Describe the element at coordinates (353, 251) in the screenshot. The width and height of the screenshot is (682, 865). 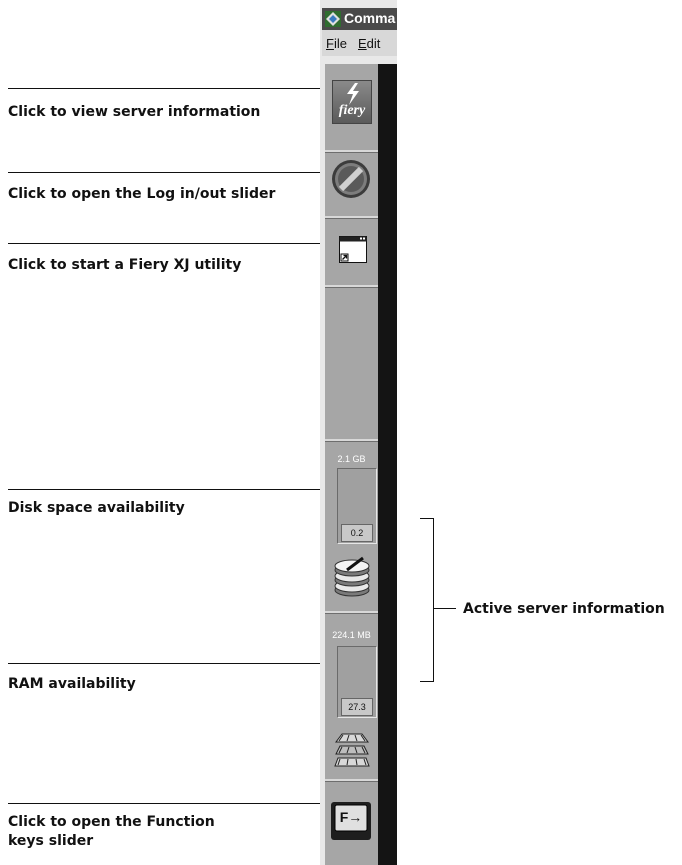
I see `application-window-icon` at that location.